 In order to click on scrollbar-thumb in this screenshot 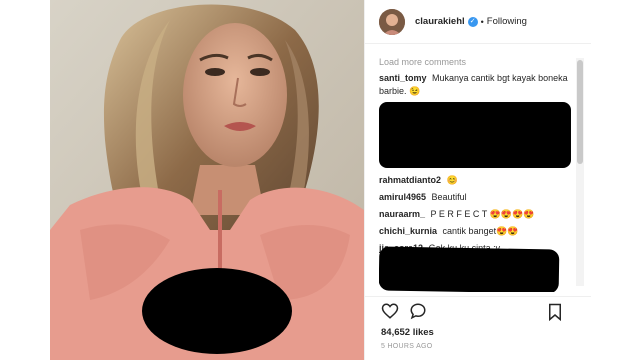, I will do `click(580, 112)`.